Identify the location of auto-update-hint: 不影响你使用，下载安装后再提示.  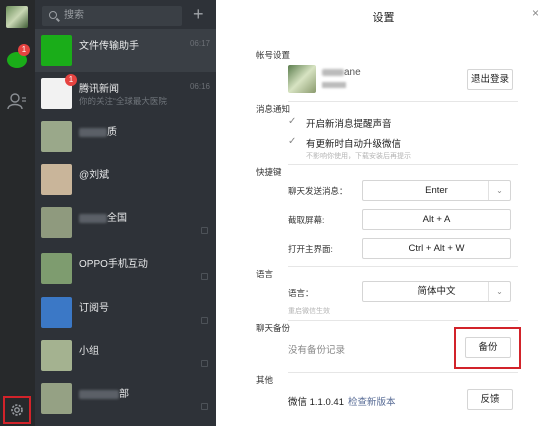
(358, 156).